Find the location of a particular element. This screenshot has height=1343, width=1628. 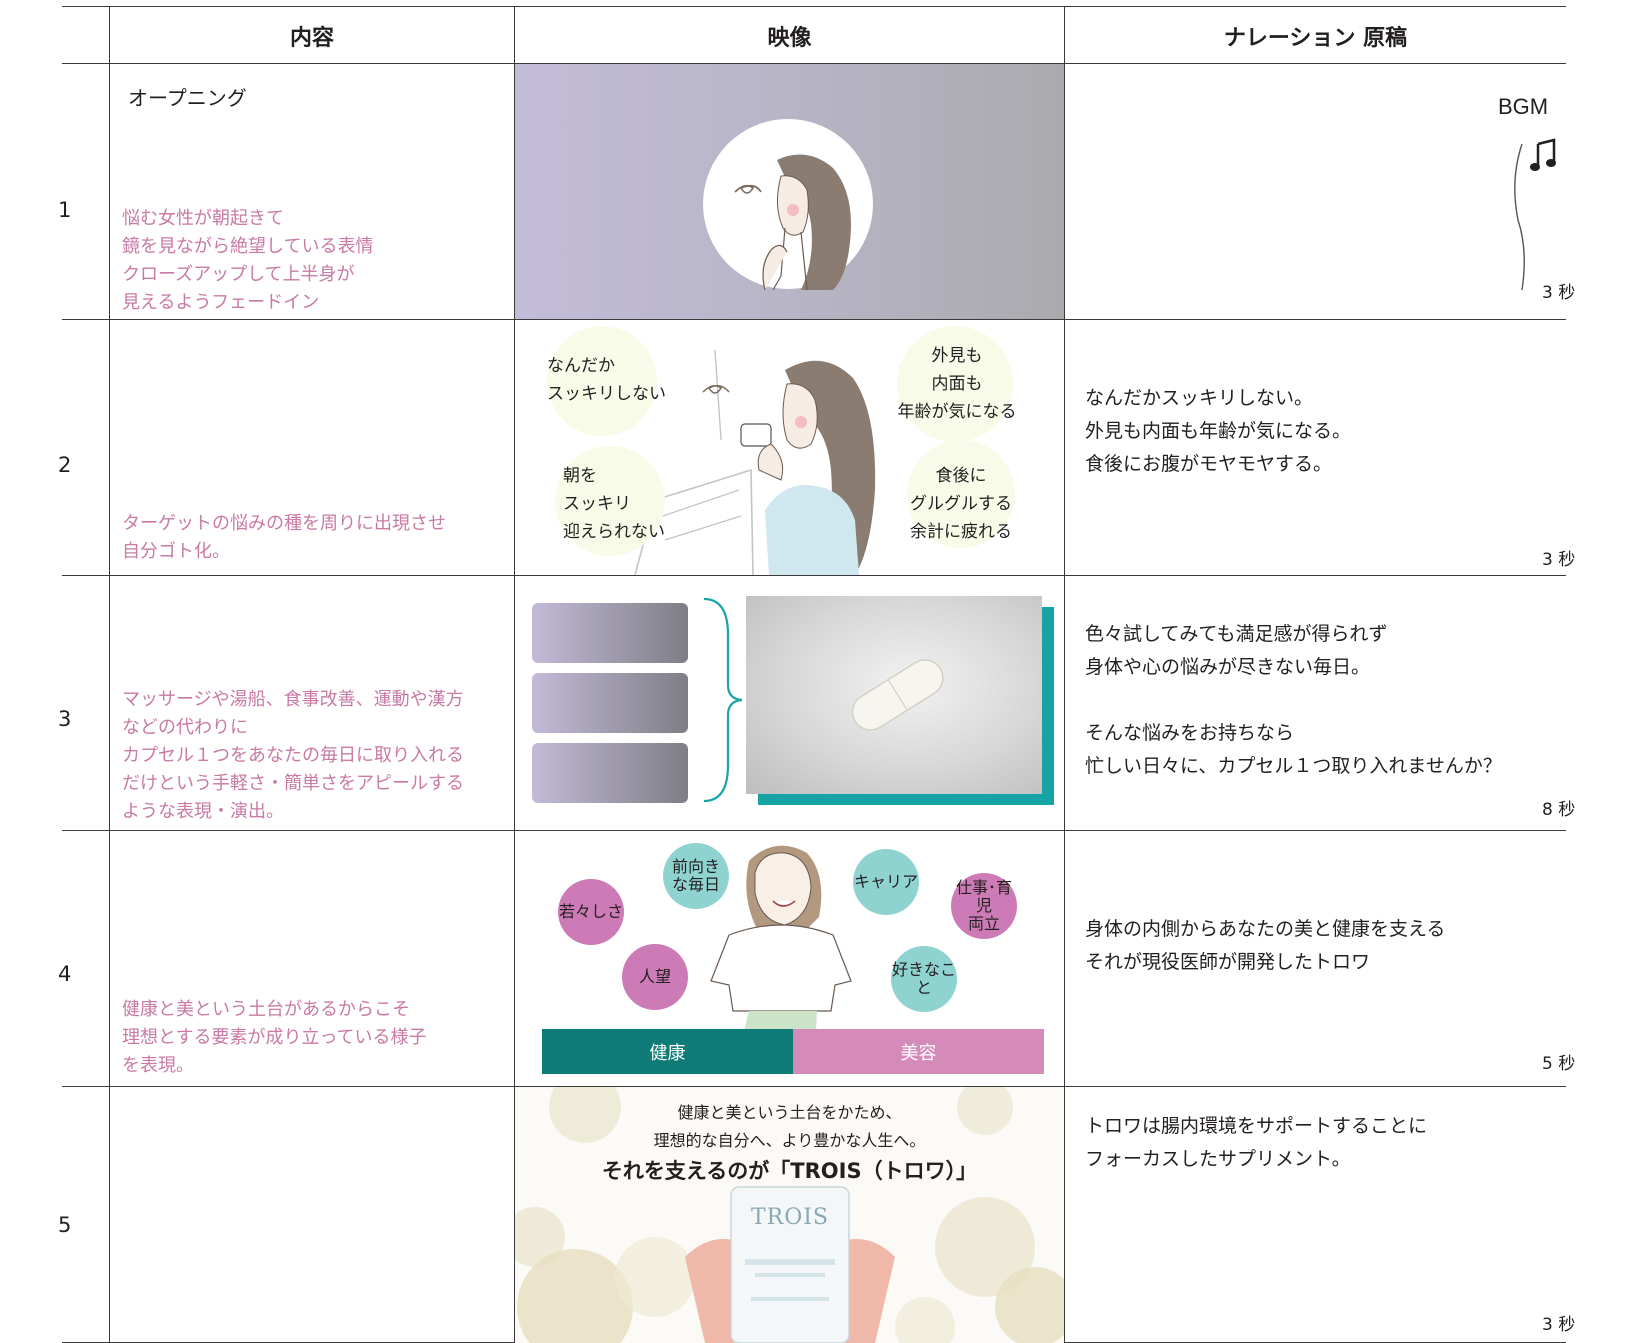

health-base-bar: 健康 is located at coordinates (667, 1051).